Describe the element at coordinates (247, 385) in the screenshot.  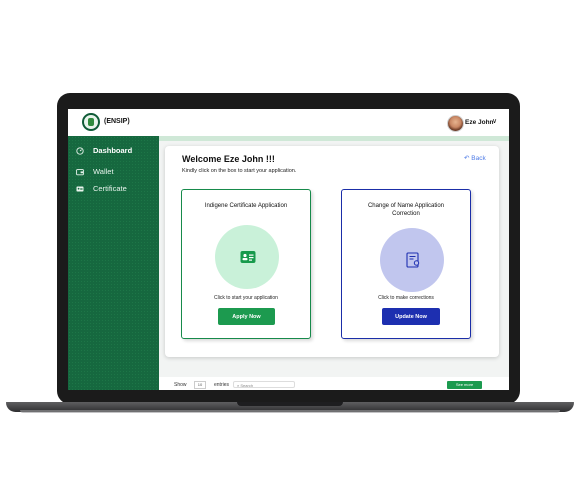
I see `search-placeholder: Search` at that location.